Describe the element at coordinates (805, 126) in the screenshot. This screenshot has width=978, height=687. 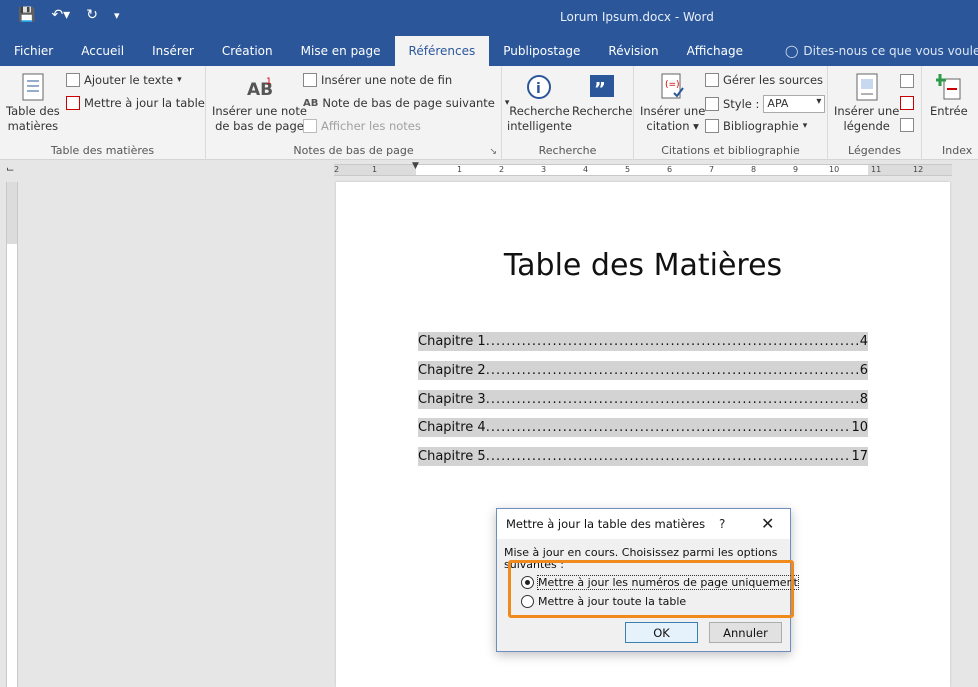
I see `chevron-down-icon: ▾` at that location.